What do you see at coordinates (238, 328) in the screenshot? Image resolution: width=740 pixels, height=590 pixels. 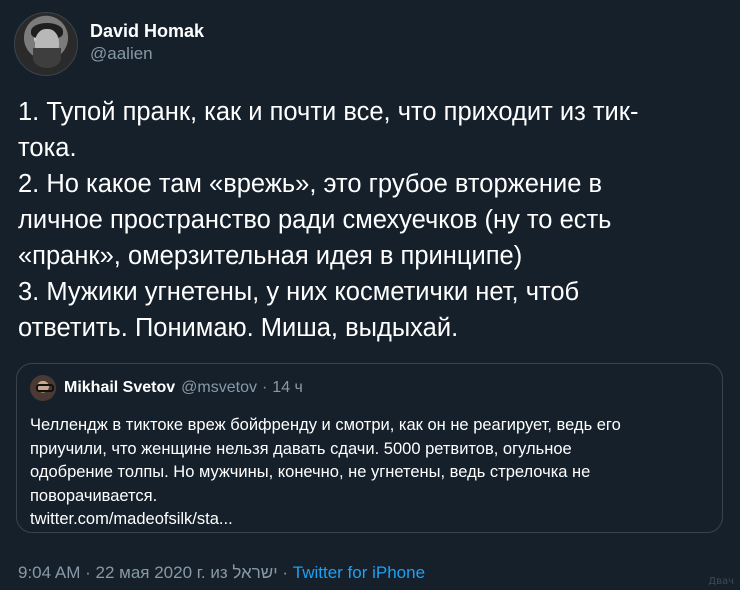 I see `tweet-line: ответить. Понимаю. Миша, выдыхай.` at bounding box center [238, 328].